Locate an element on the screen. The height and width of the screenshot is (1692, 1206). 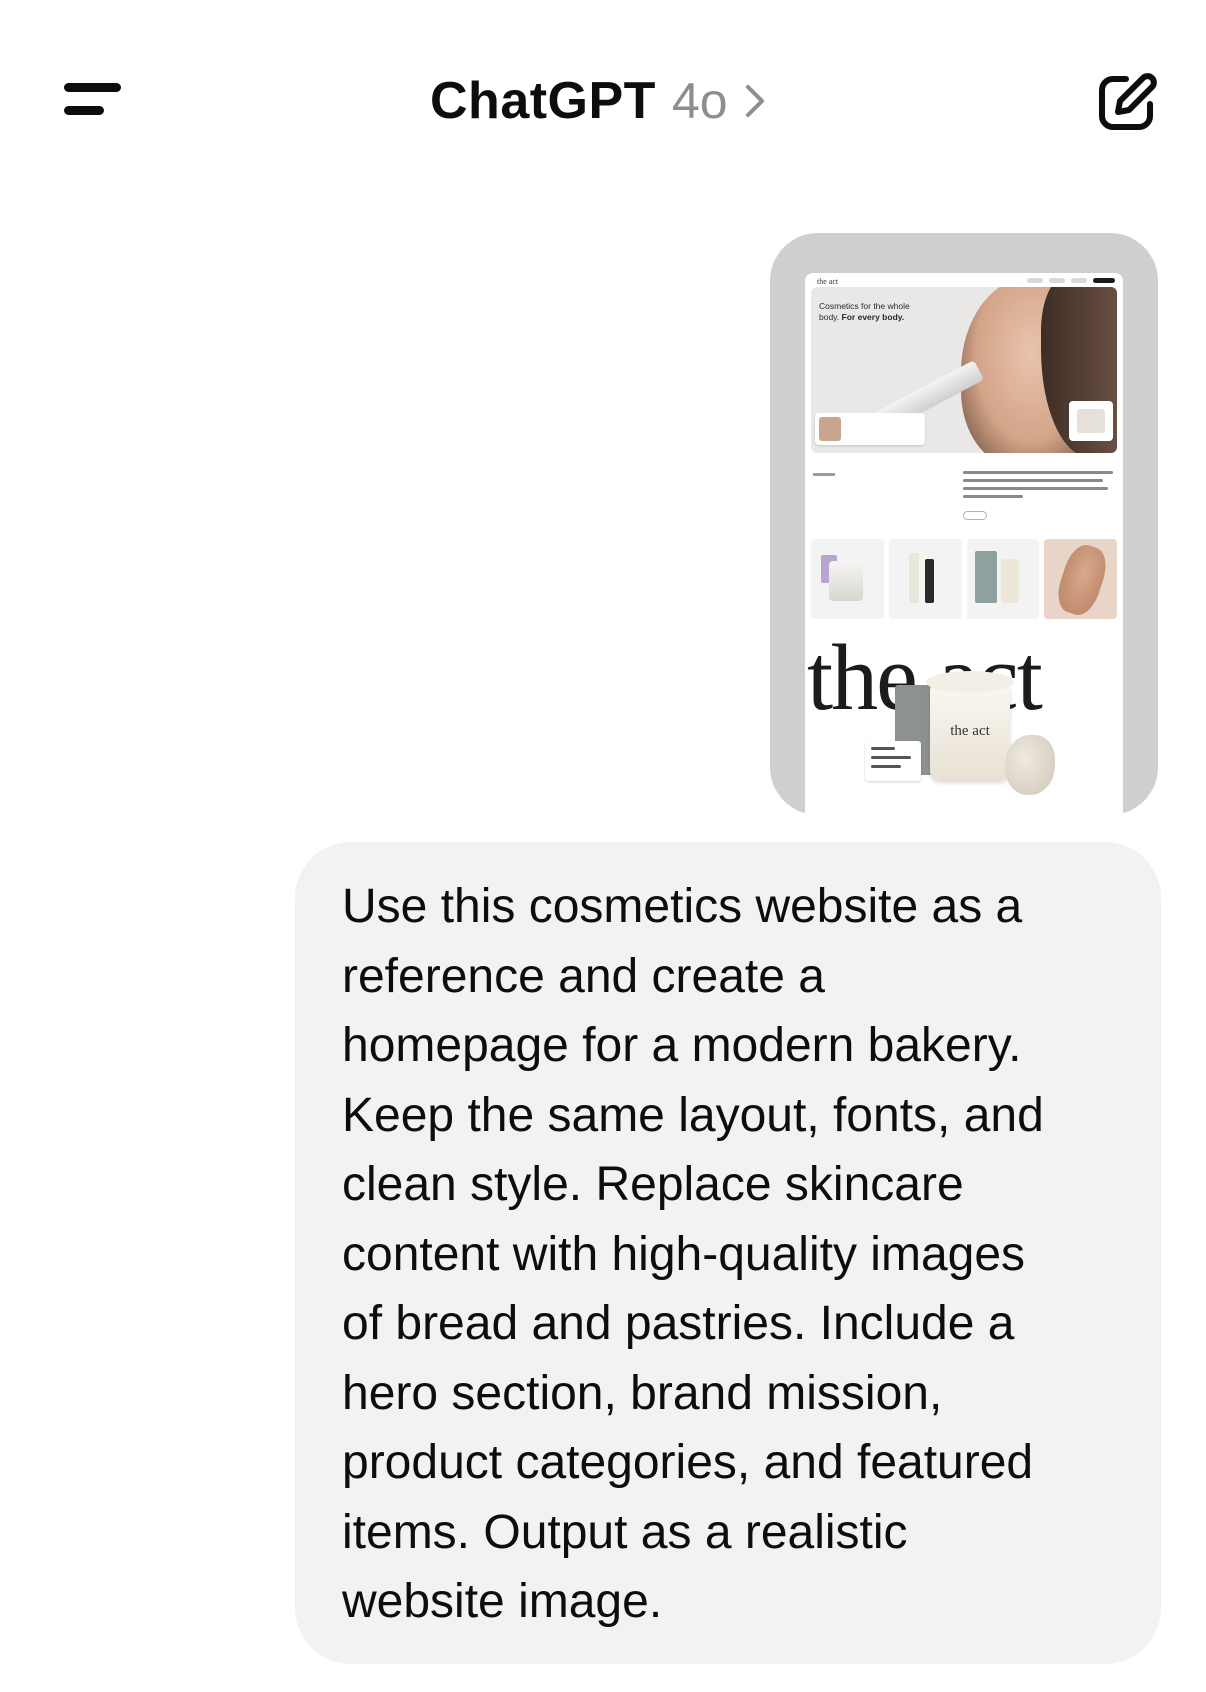
product-jar-image: the act is located at coordinates (970, 726).